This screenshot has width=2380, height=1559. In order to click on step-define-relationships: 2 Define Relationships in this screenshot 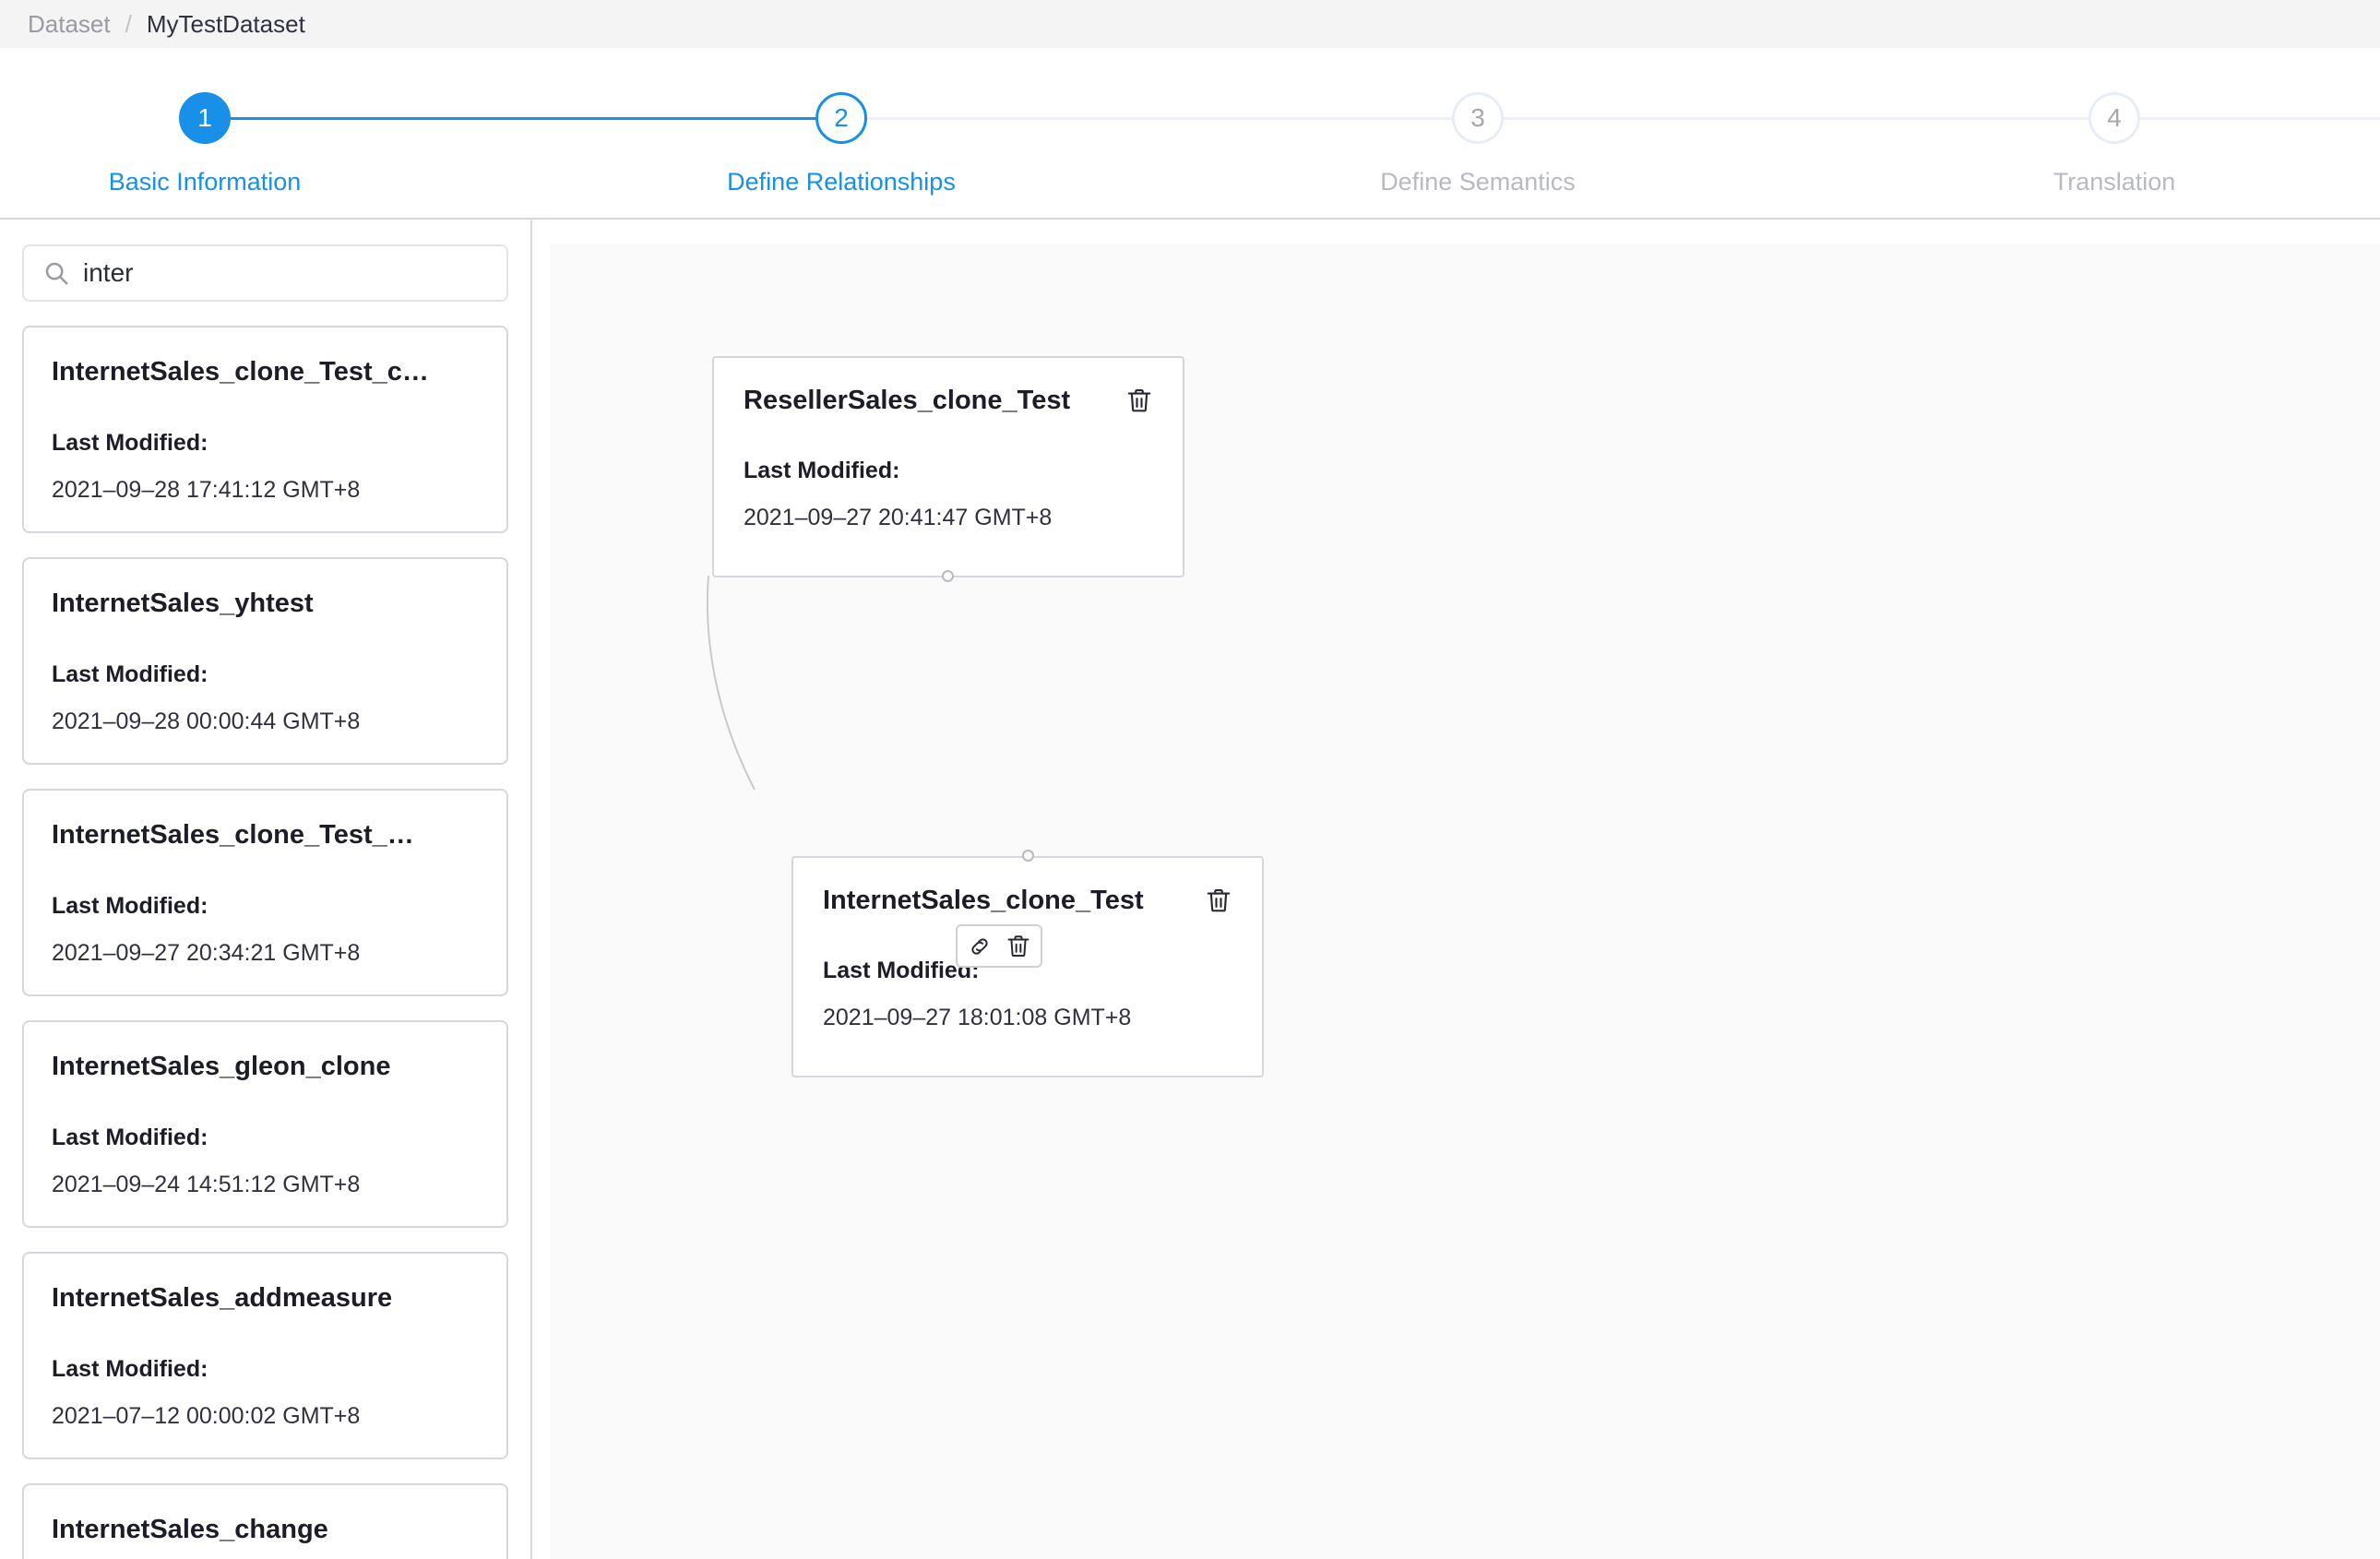, I will do `click(841, 144)`.